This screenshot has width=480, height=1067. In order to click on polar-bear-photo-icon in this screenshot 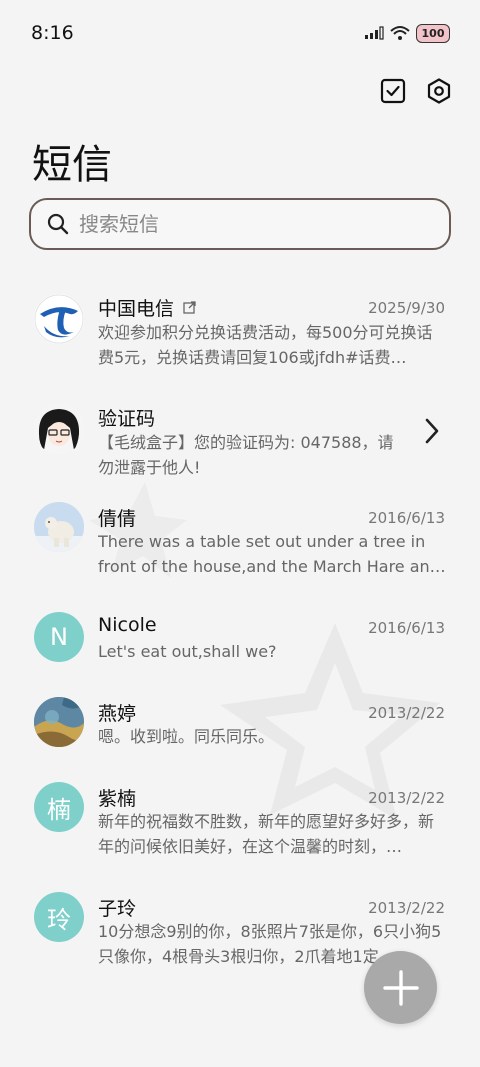, I will do `click(59, 527)`.